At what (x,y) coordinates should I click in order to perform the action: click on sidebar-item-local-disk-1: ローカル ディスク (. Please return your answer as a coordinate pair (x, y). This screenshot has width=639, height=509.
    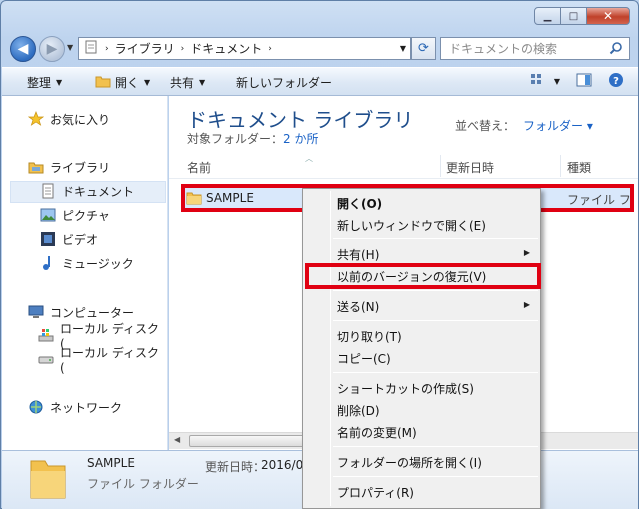
    Looking at the image, I should click on (102, 336).